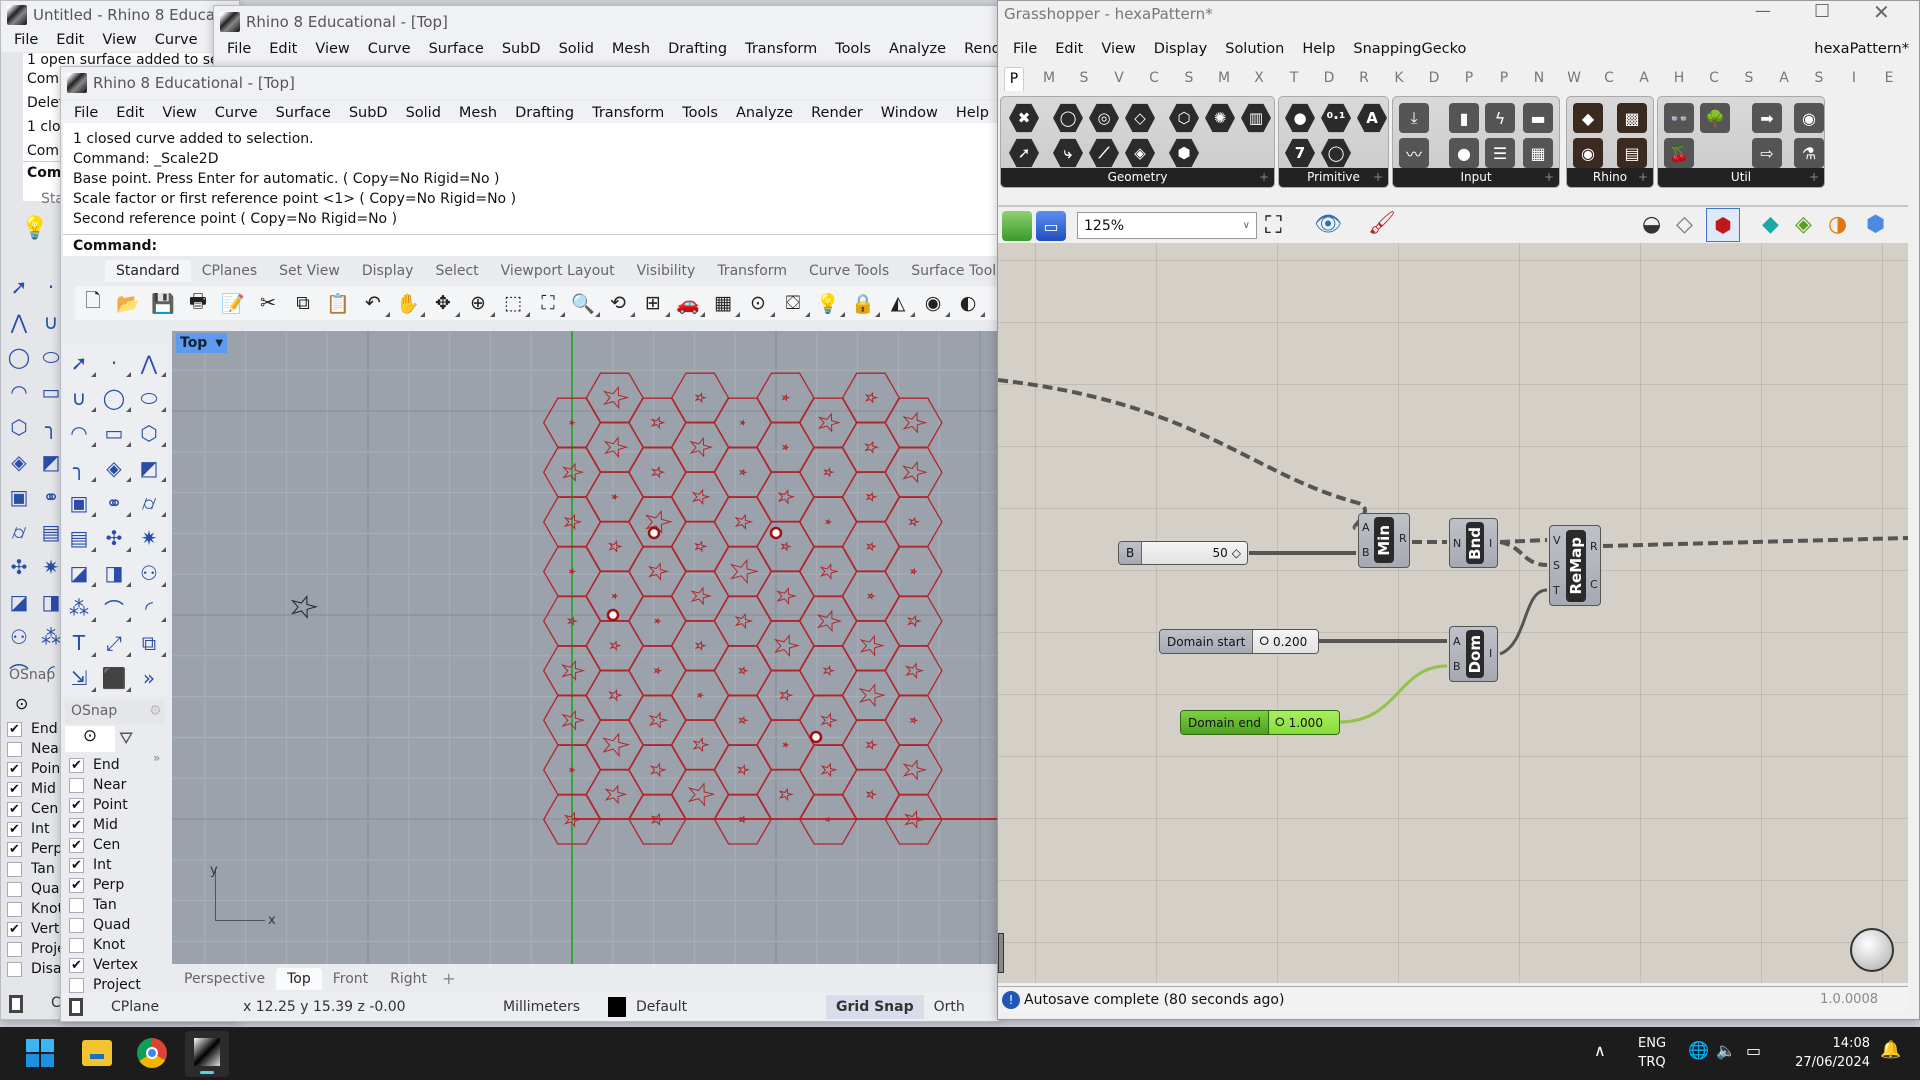 The width and height of the screenshot is (1920, 1080). I want to click on viewport-label: Top ▼, so click(202, 343).